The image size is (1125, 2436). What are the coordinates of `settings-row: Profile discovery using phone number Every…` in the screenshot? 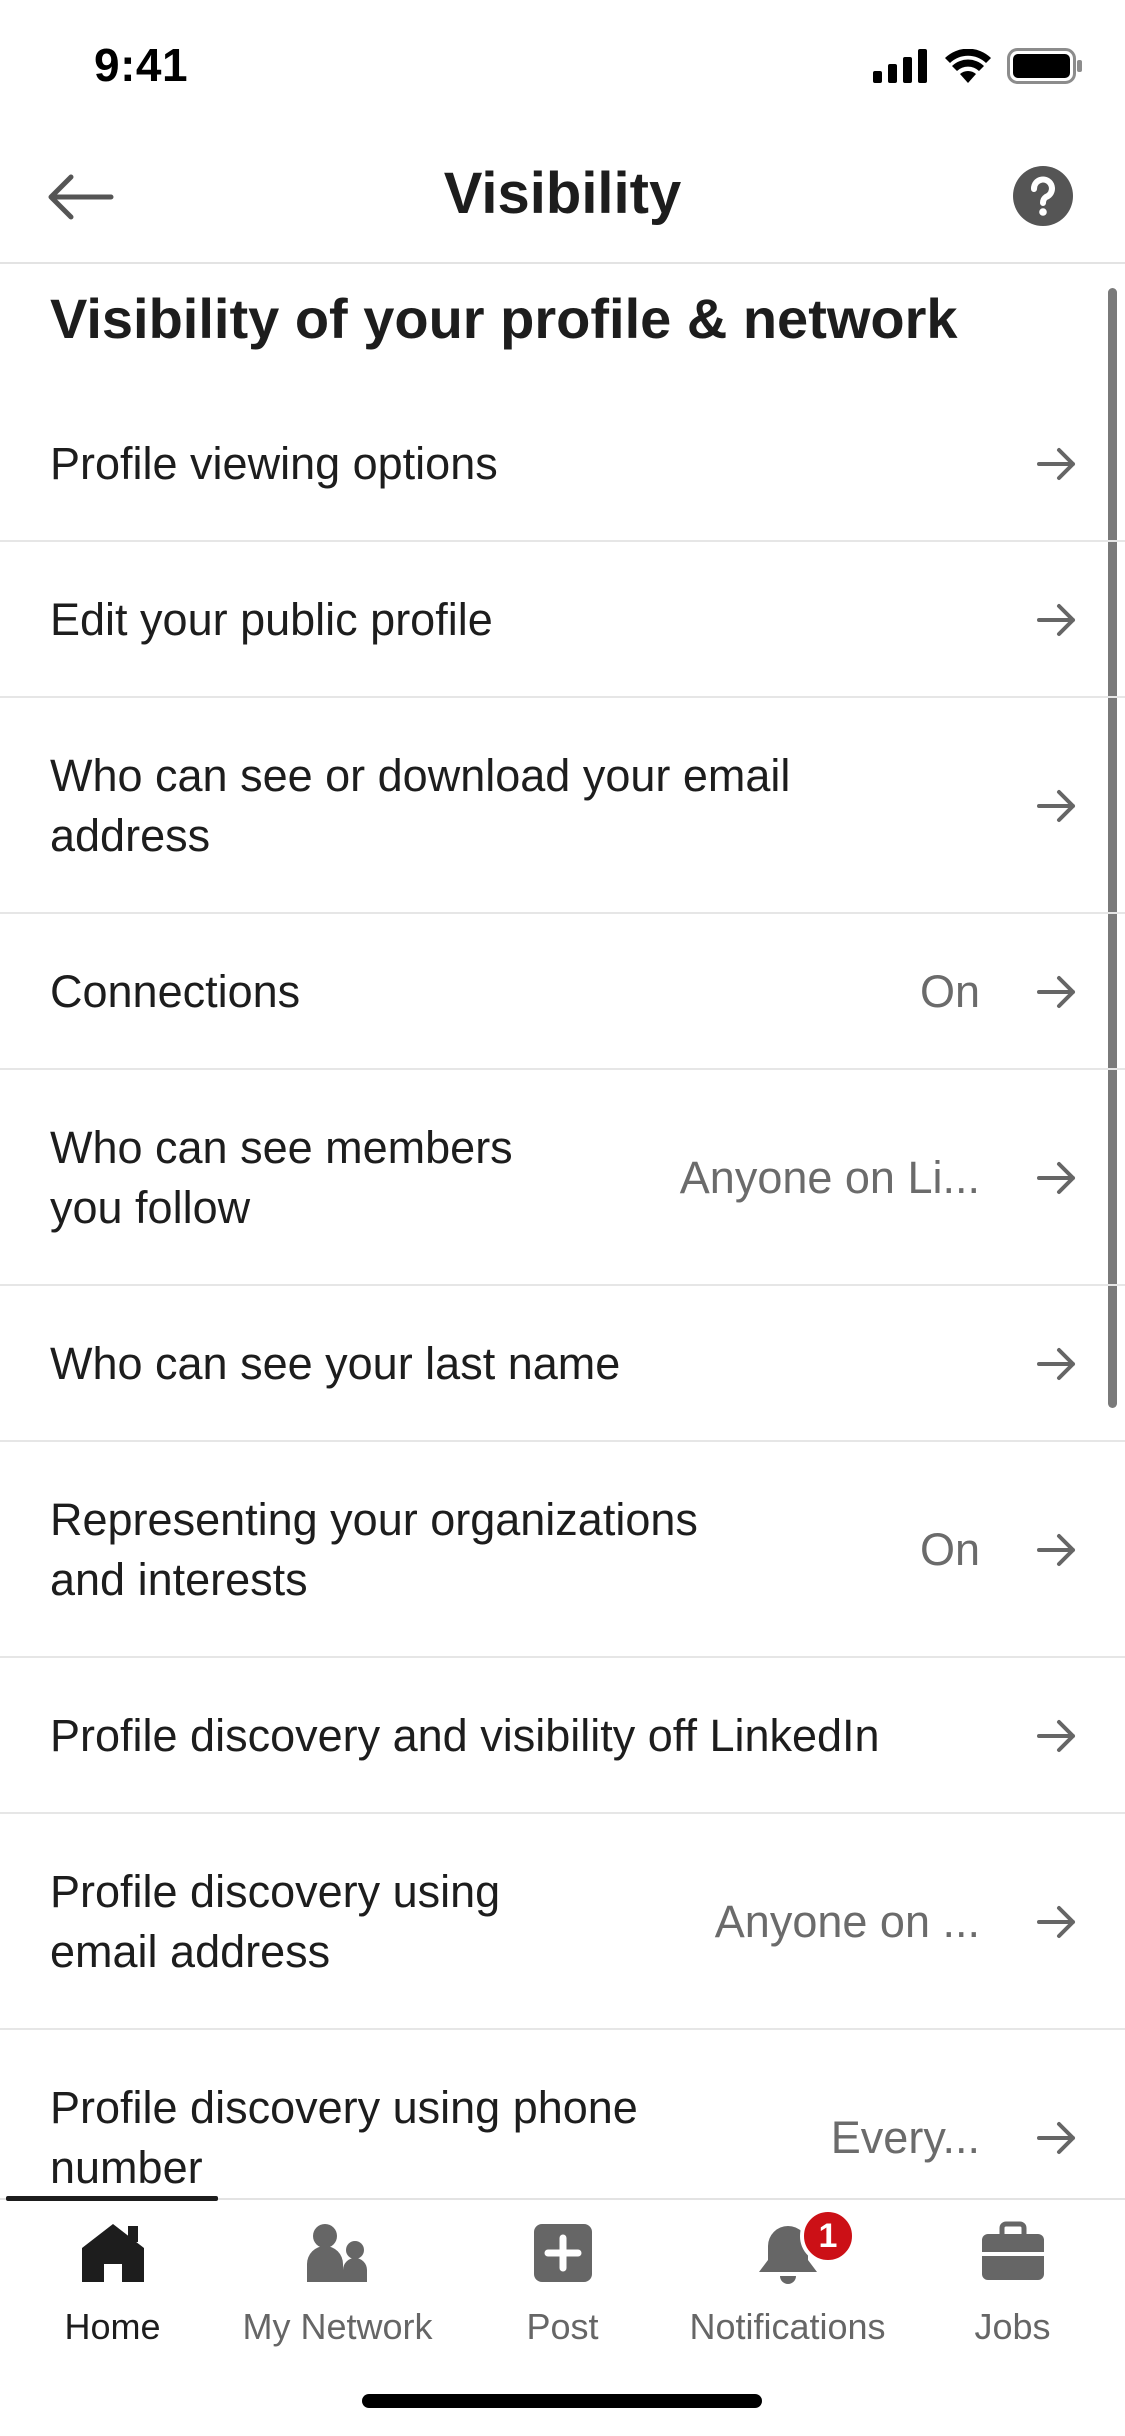 It's located at (562, 2114).